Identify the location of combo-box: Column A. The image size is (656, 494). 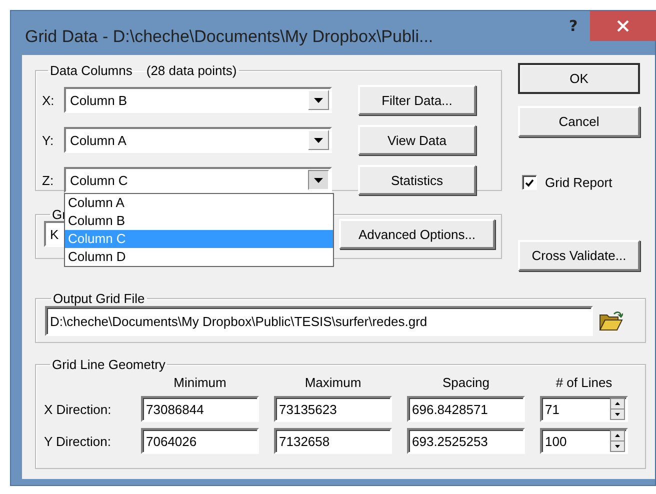
(198, 140).